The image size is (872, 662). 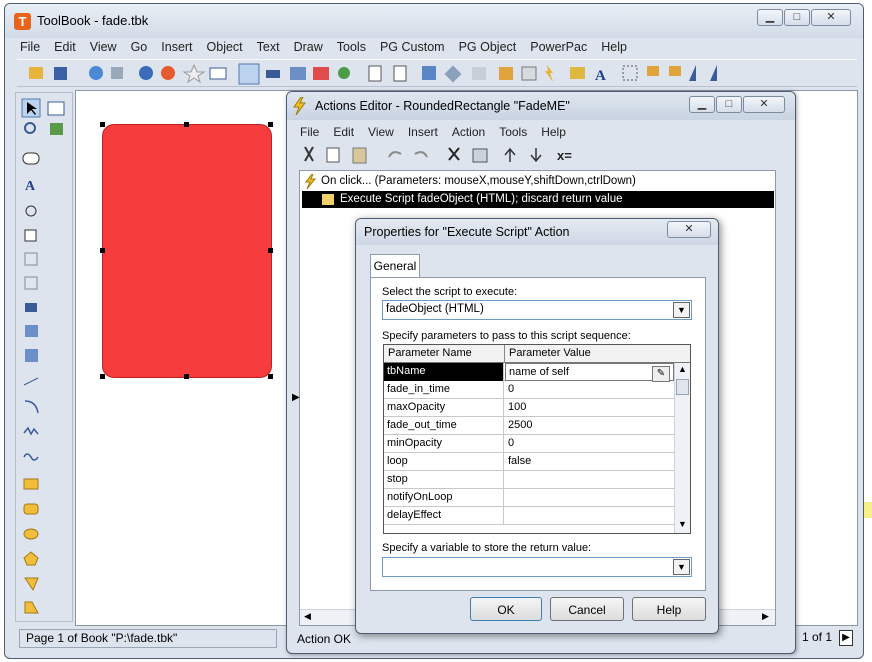 I want to click on next-page-button: ▶, so click(x=846, y=638).